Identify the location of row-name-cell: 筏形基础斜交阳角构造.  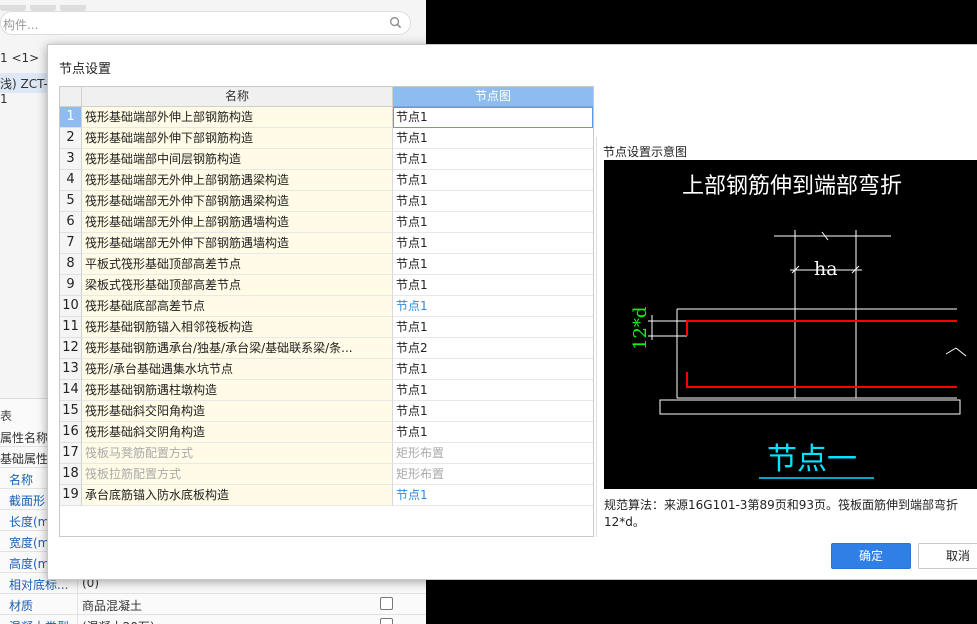
(237, 411).